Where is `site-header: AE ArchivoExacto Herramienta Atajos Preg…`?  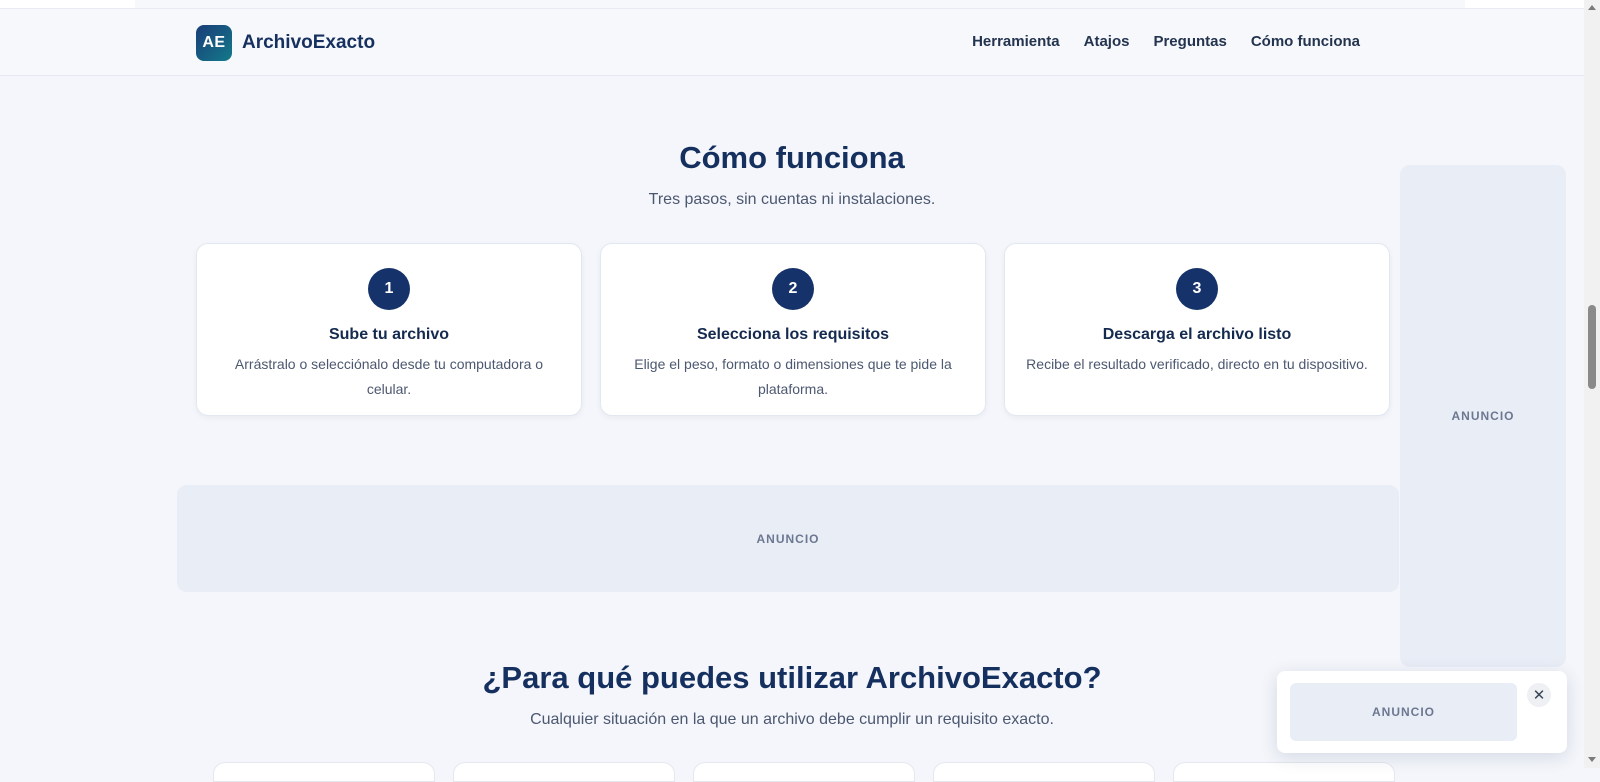 site-header: AE ArchivoExacto Herramienta Atajos Preg… is located at coordinates (792, 42).